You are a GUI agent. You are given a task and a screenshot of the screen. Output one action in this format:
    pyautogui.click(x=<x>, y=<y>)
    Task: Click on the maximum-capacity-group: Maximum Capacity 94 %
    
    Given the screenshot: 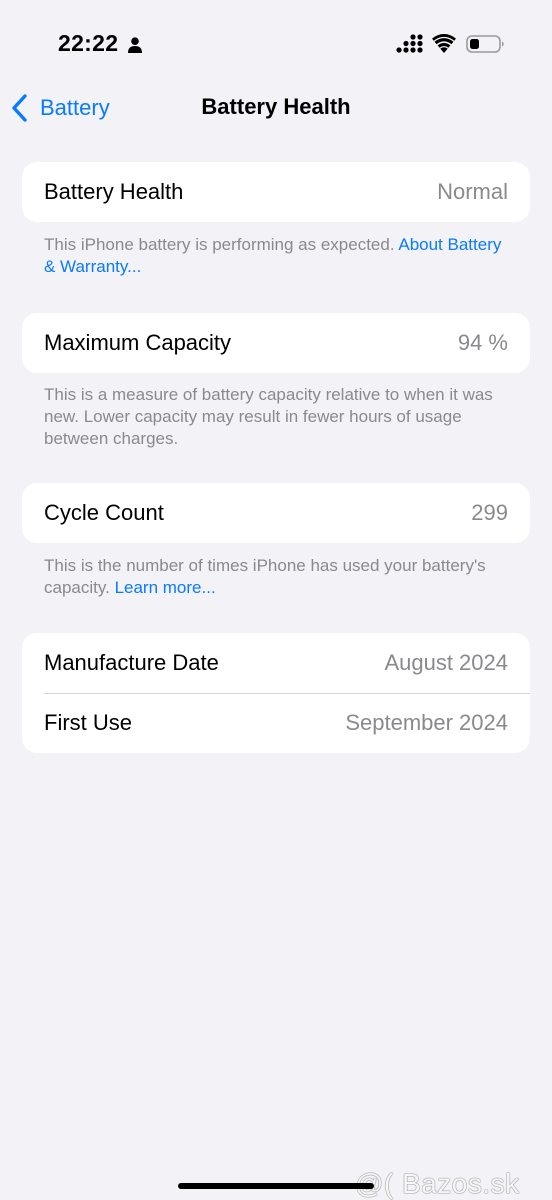 What is the action you would take?
    pyautogui.click(x=276, y=343)
    